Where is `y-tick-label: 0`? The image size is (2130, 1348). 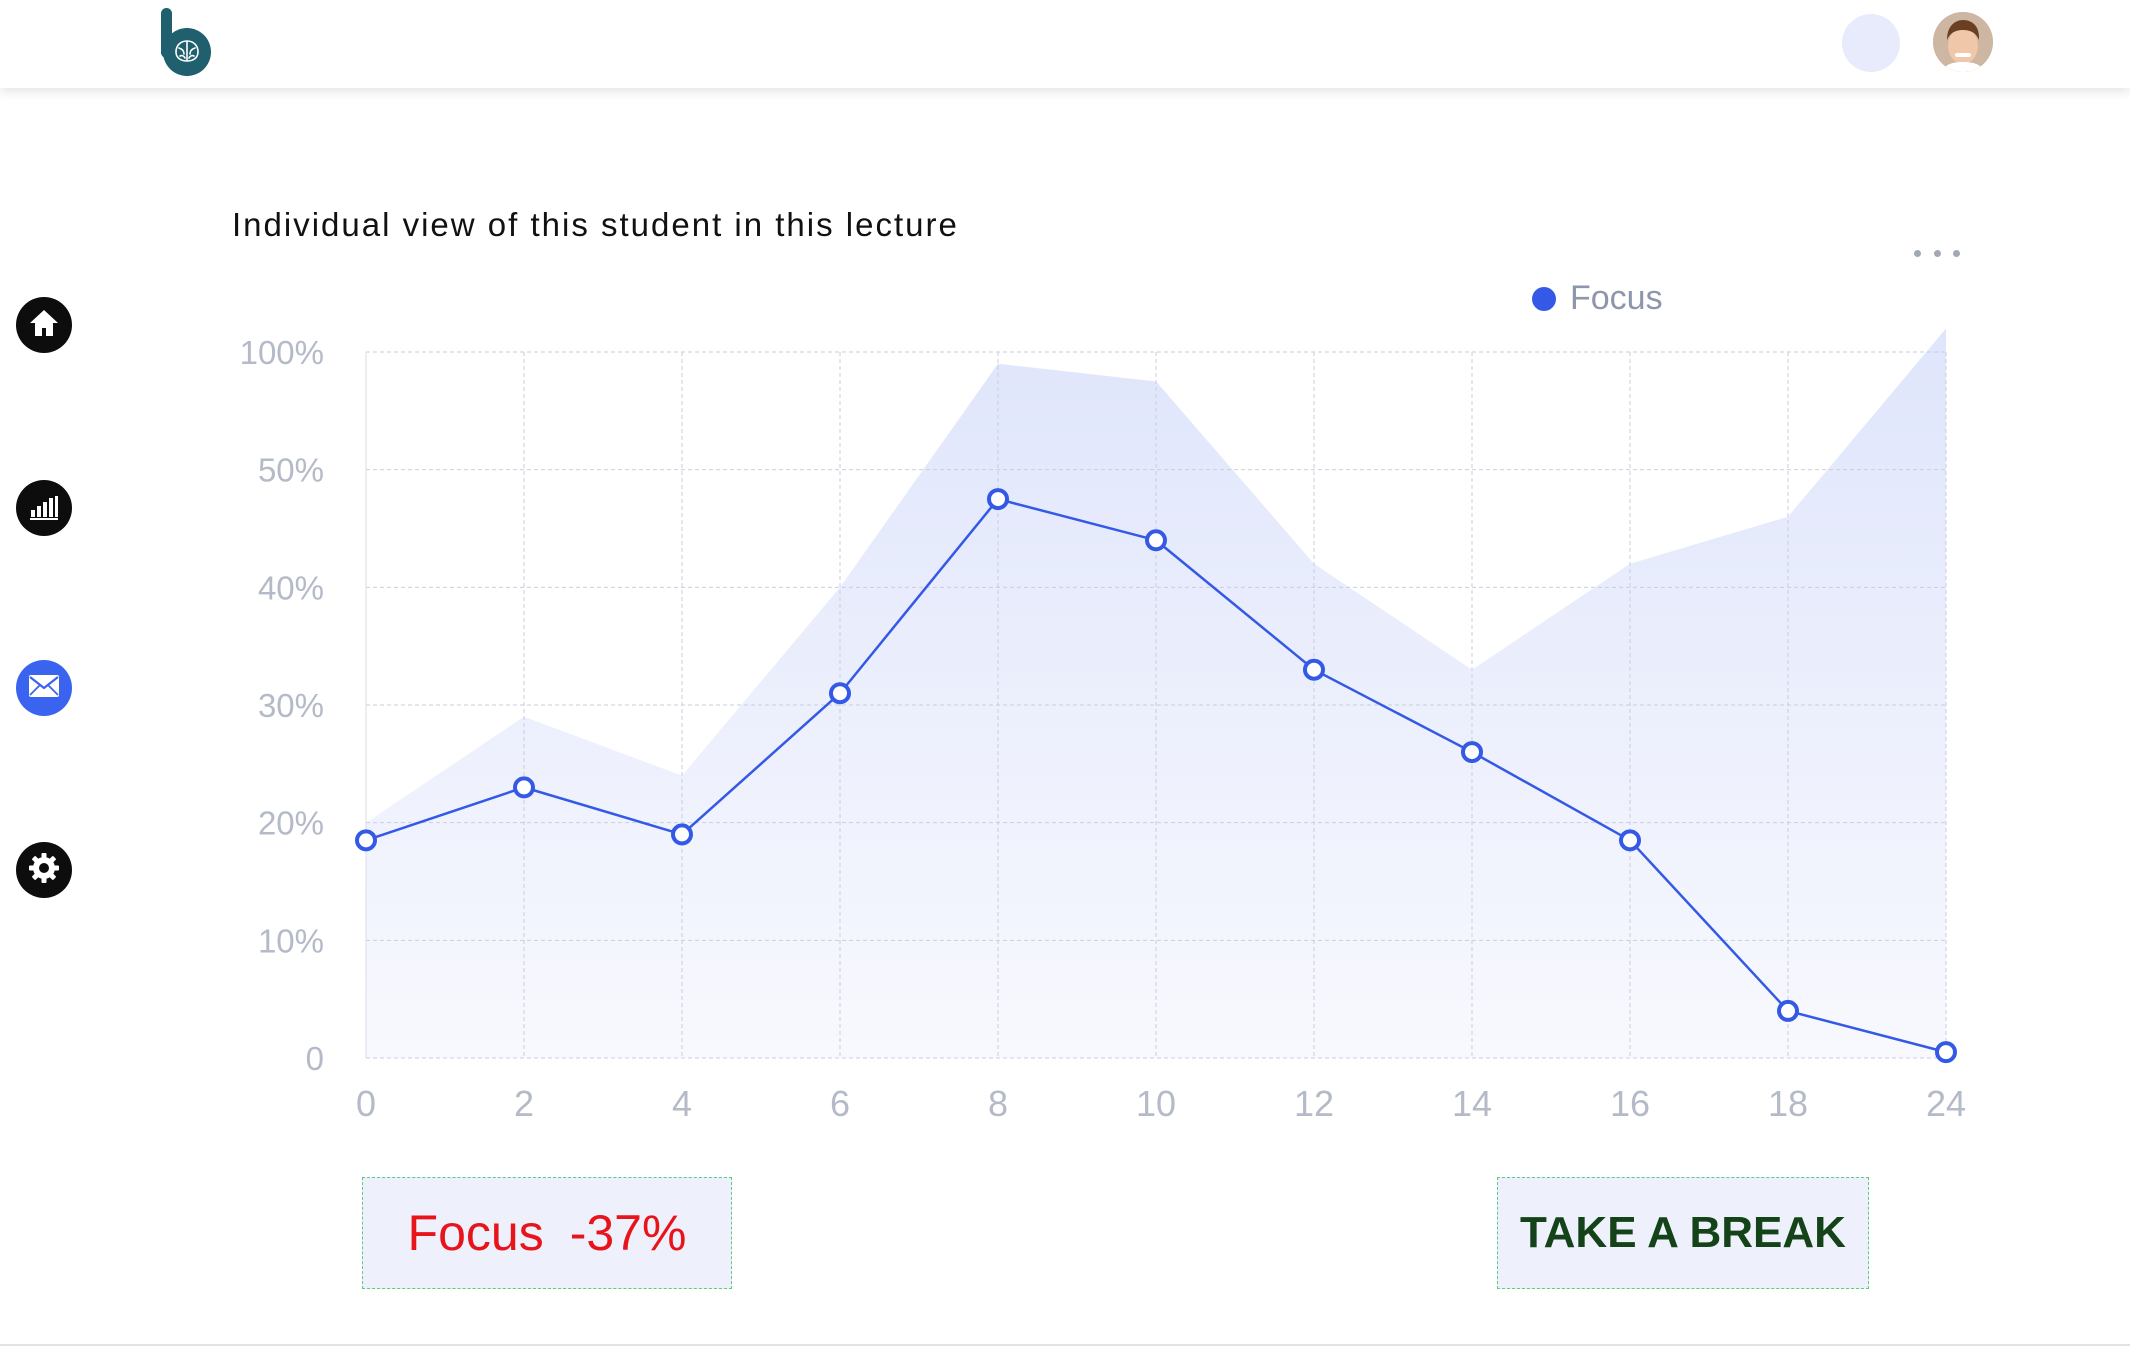 y-tick-label: 0 is located at coordinates (315, 1058).